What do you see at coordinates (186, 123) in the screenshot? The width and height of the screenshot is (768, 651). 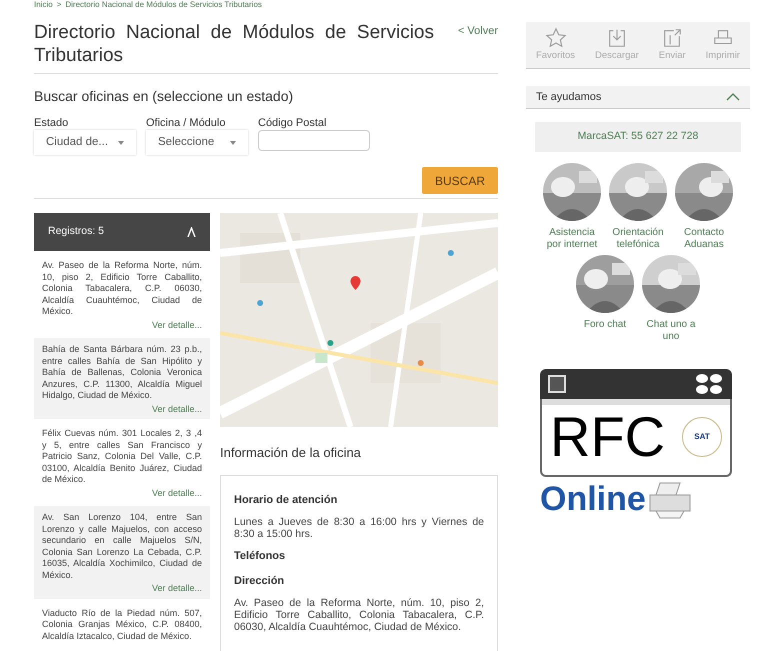 I see `field-label: Oficina / Módulo` at bounding box center [186, 123].